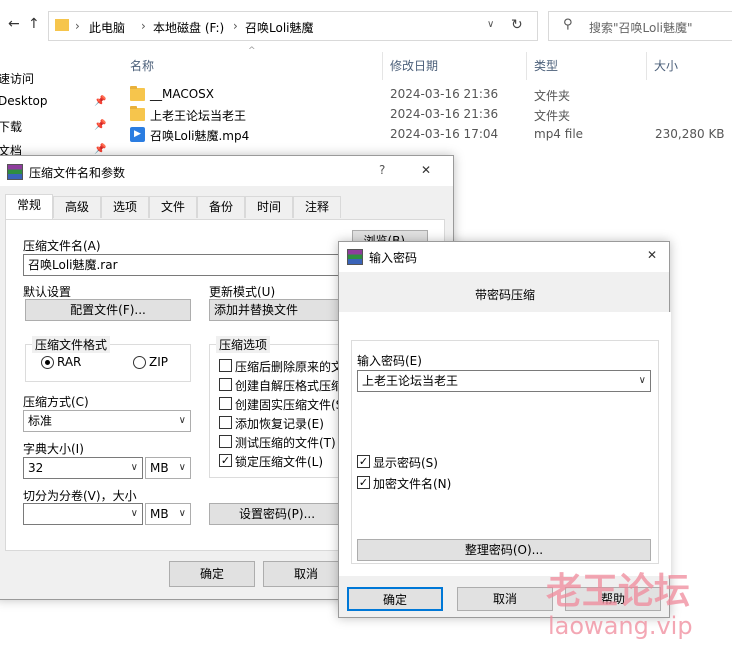 The width and height of the screenshot is (732, 650). What do you see at coordinates (107, 421) in the screenshot?
I see `method-select: 标准 ∨` at bounding box center [107, 421].